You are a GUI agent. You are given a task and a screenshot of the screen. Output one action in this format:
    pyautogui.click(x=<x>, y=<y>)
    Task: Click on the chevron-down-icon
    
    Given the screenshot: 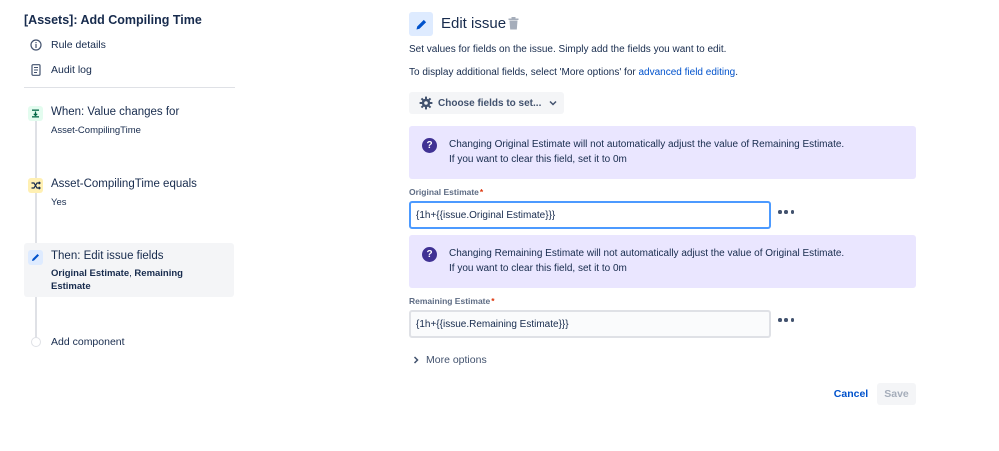 What is the action you would take?
    pyautogui.click(x=553, y=103)
    